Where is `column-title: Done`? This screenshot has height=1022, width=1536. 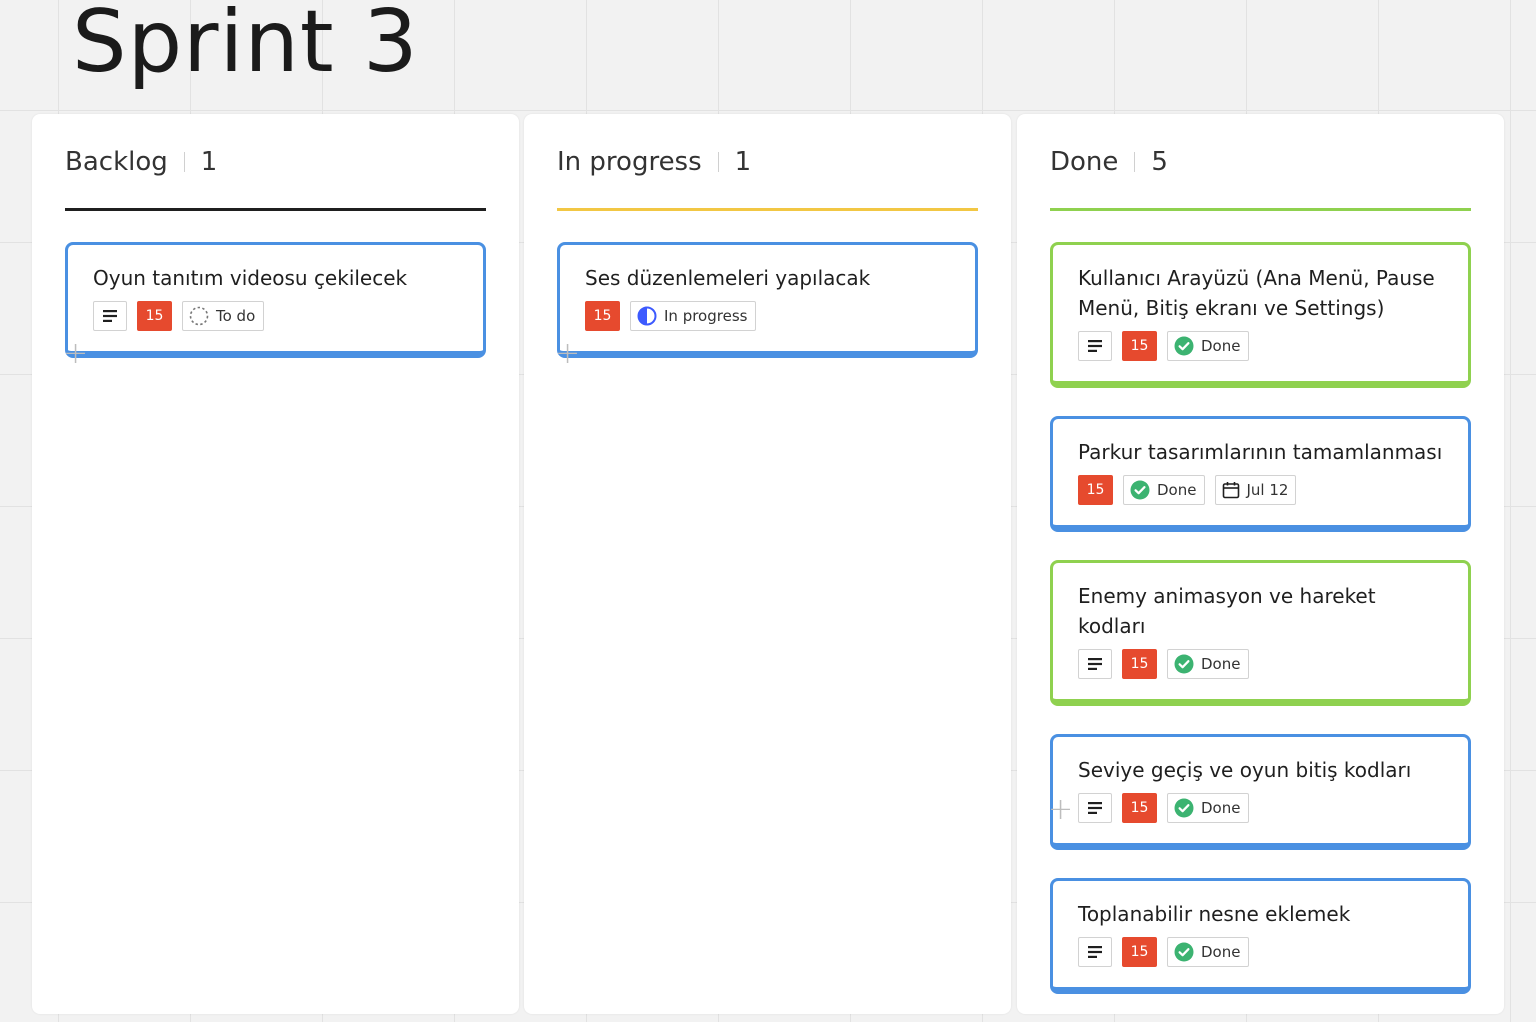
column-title: Done is located at coordinates (1084, 162).